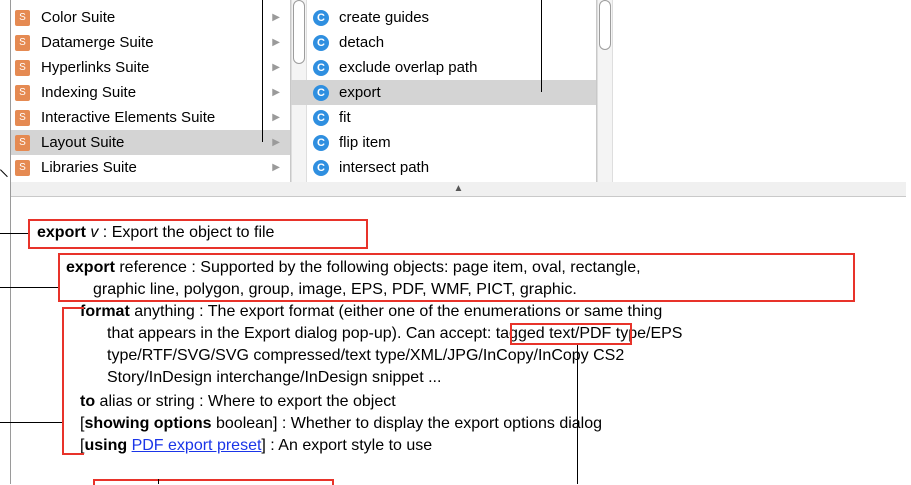  What do you see at coordinates (345, 117) in the screenshot?
I see `command-label: fit` at bounding box center [345, 117].